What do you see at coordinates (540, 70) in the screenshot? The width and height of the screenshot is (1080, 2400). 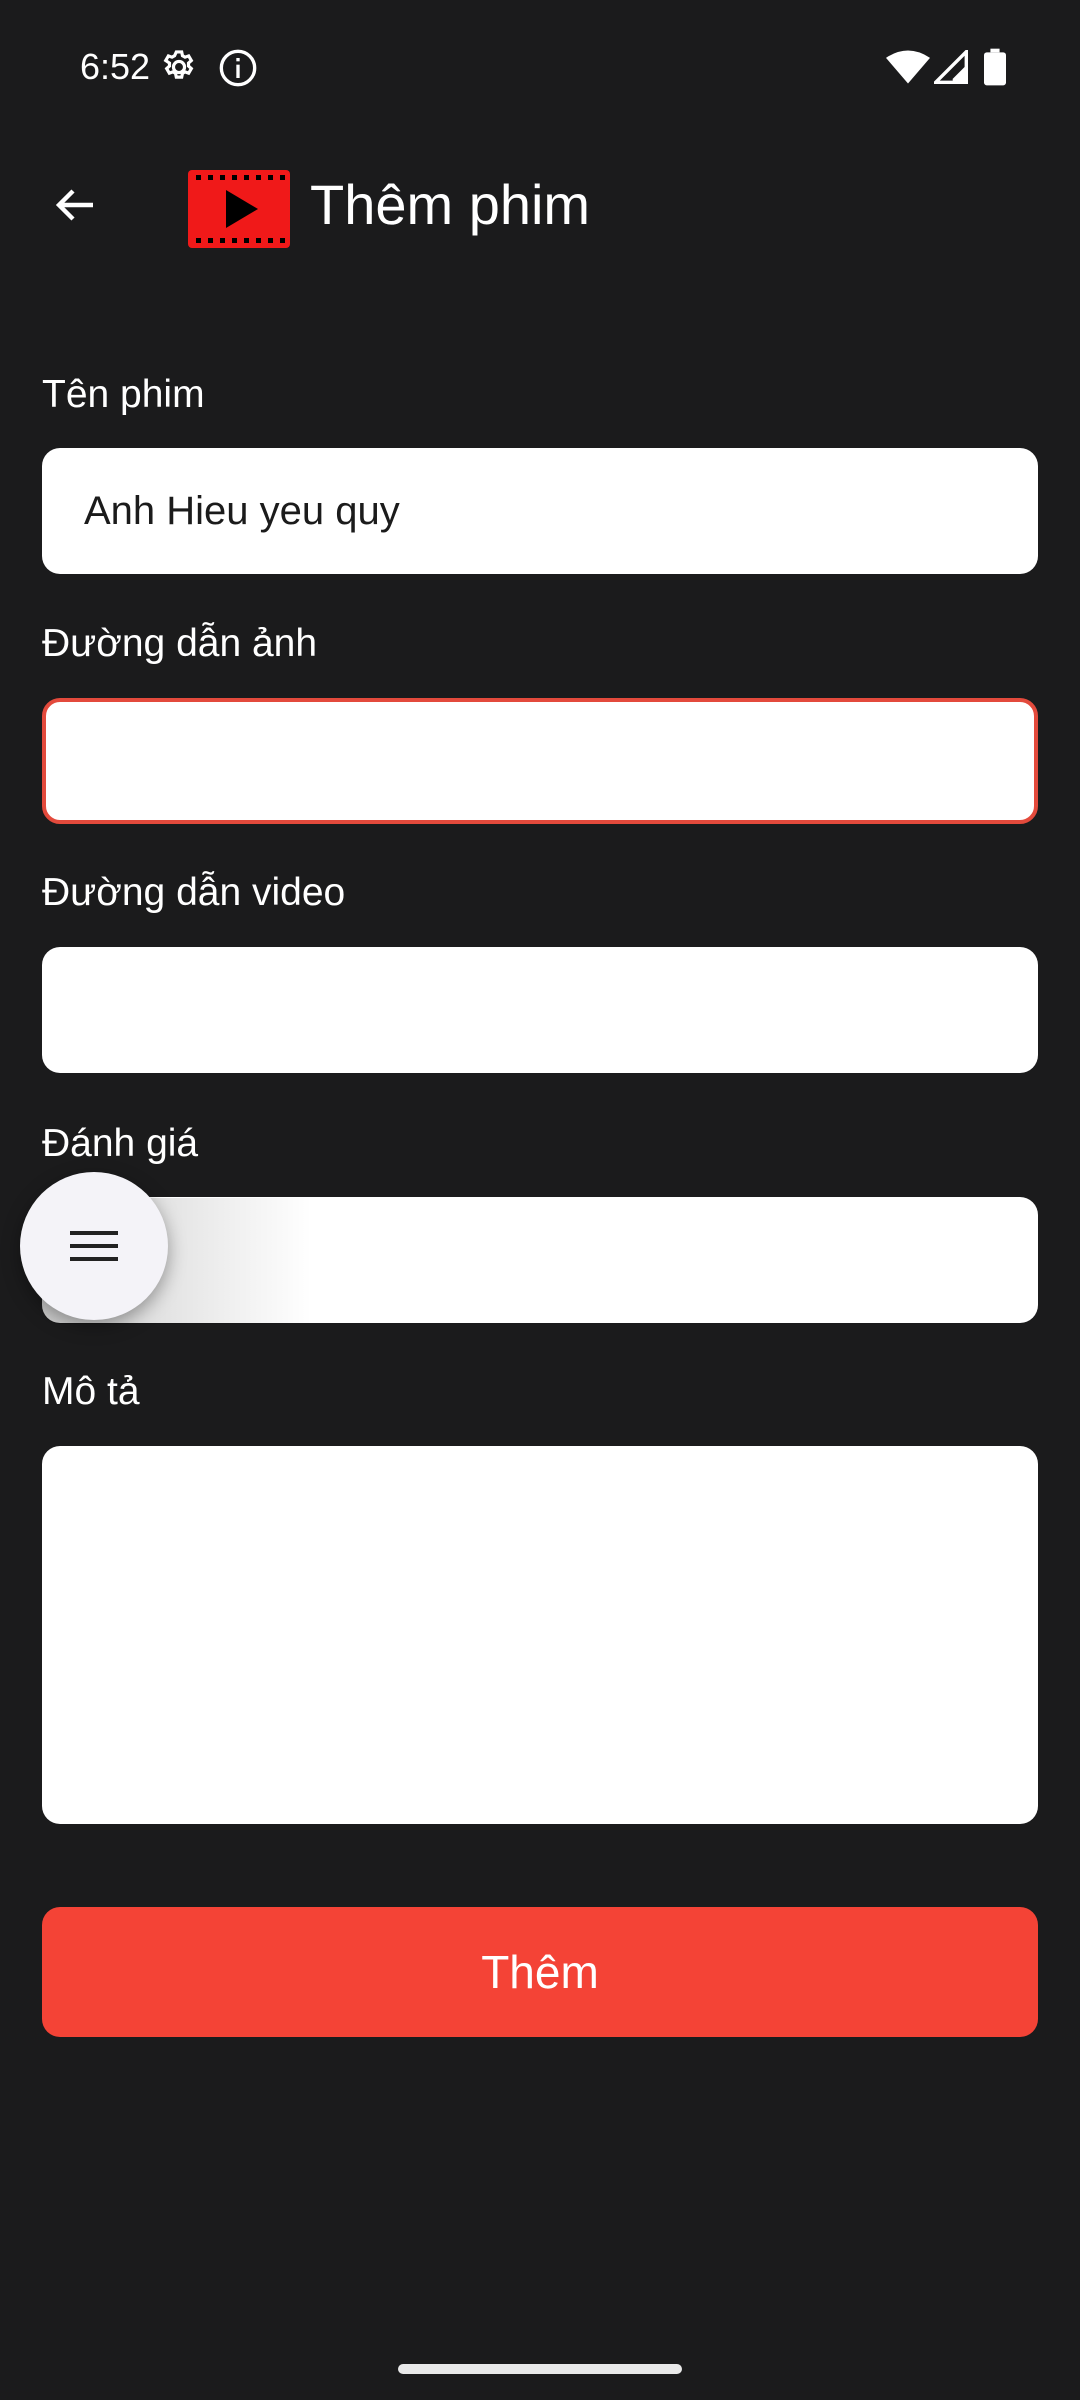 I see `status-bar: 6:52` at bounding box center [540, 70].